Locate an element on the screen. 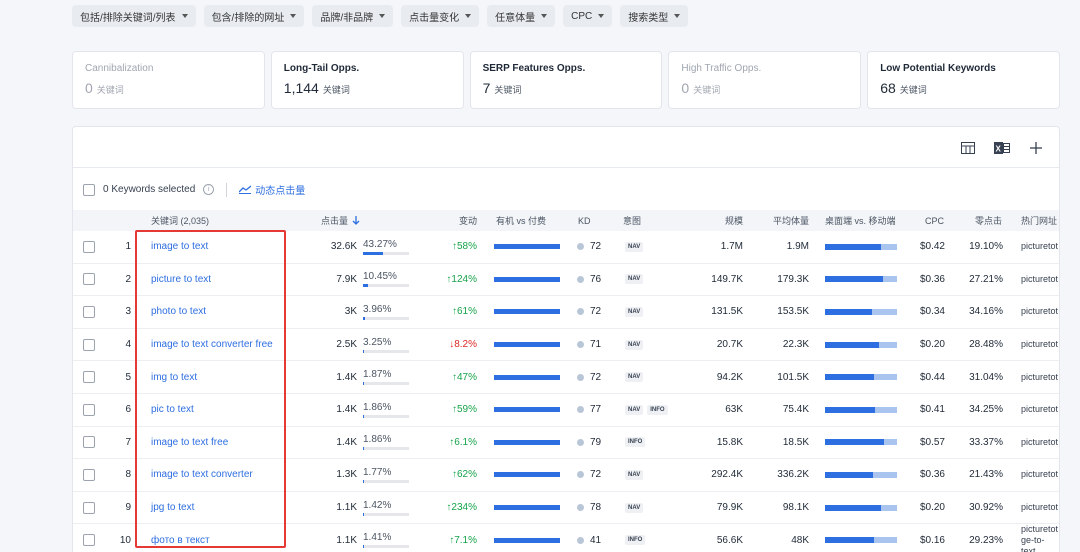 This screenshot has width=1080, height=552. dynamic-clicks-button: 动态点击量 is located at coordinates (272, 189).